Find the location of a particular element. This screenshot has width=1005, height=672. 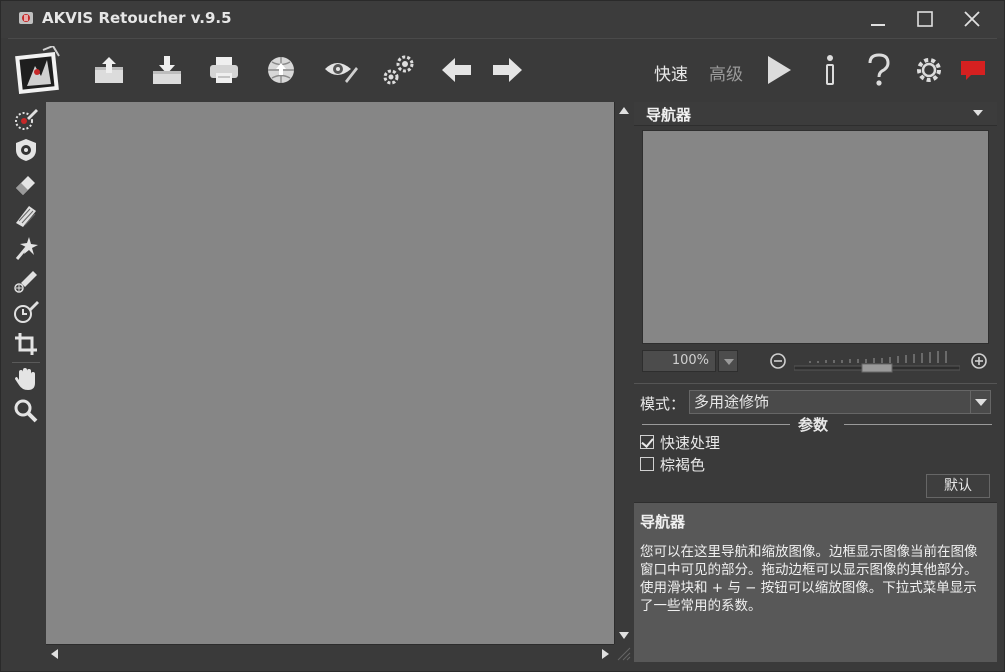

save-file-icon is located at coordinates (167, 70).